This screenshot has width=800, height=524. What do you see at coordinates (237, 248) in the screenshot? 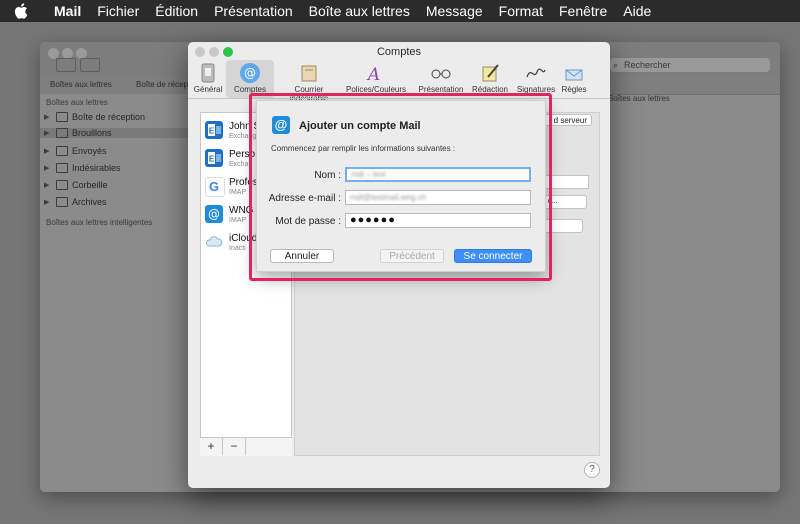
I see `account-type: Inacti` at bounding box center [237, 248].